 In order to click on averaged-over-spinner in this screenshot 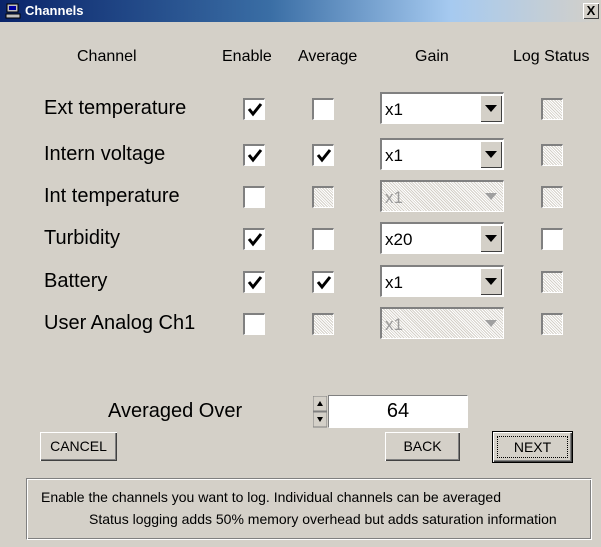, I will do `click(320, 412)`.